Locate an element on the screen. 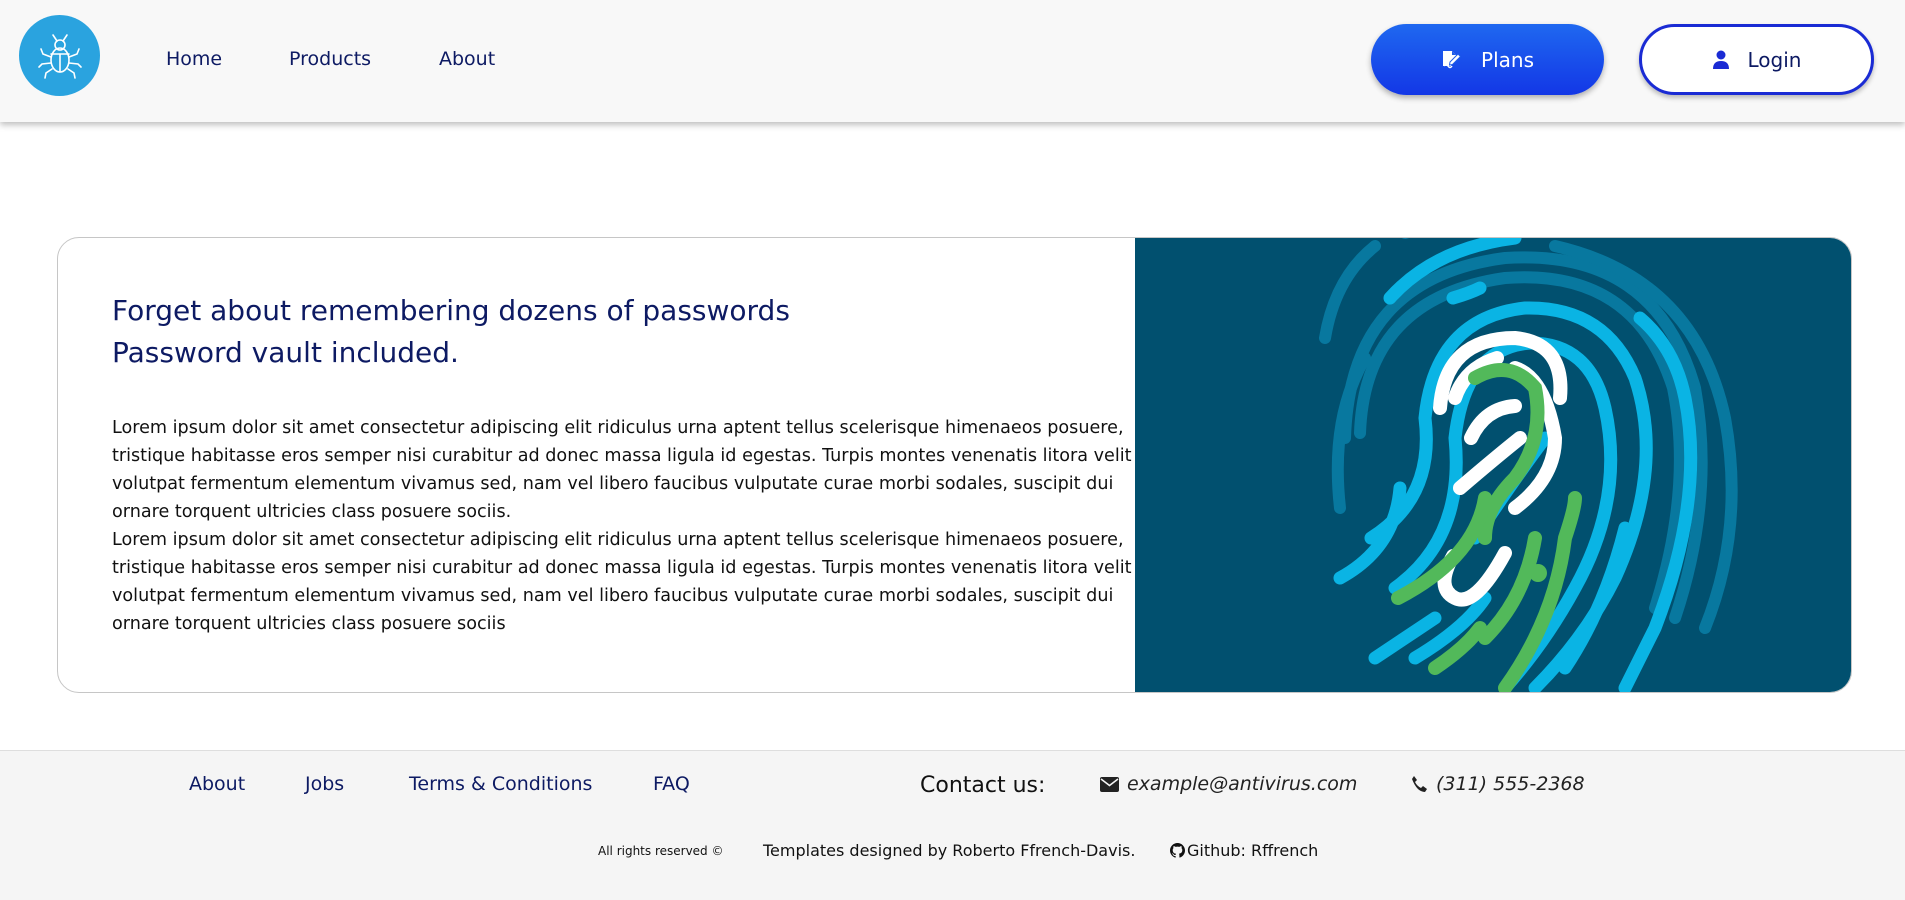  logo-home-link is located at coordinates (59, 55).